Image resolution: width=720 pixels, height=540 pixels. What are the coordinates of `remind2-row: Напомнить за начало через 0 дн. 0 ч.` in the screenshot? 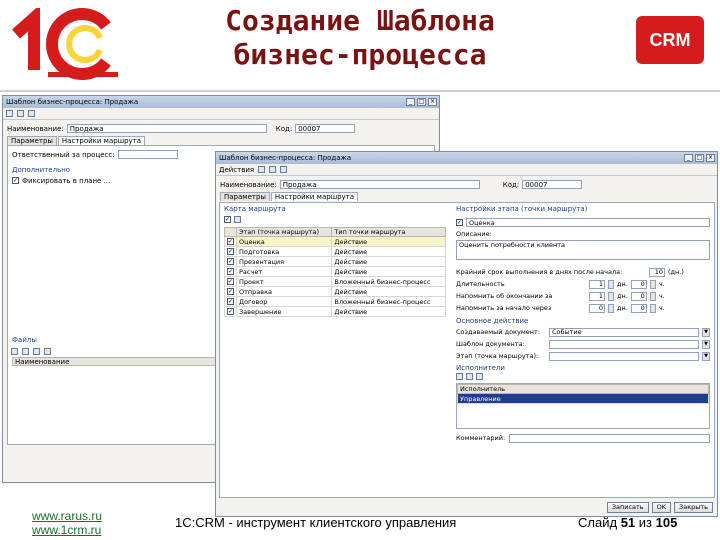 It's located at (583, 308).